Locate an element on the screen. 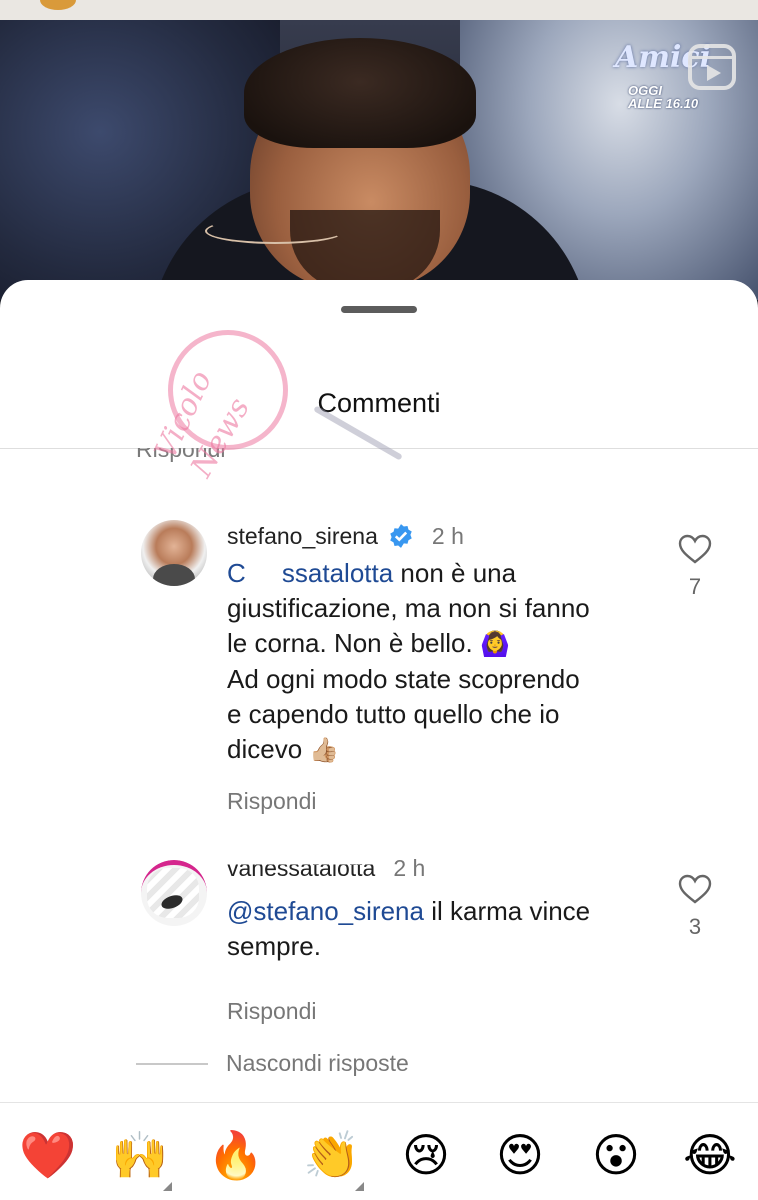 This screenshot has height=1200, width=758. like-count: 3 is located at coordinates (695, 926).